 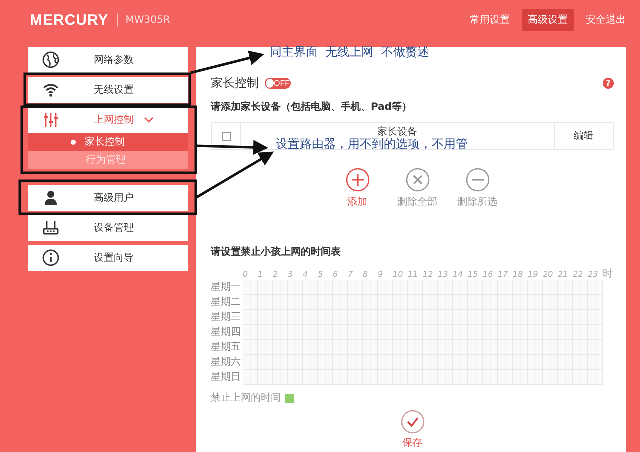 I want to click on minus-icon, so click(x=478, y=180).